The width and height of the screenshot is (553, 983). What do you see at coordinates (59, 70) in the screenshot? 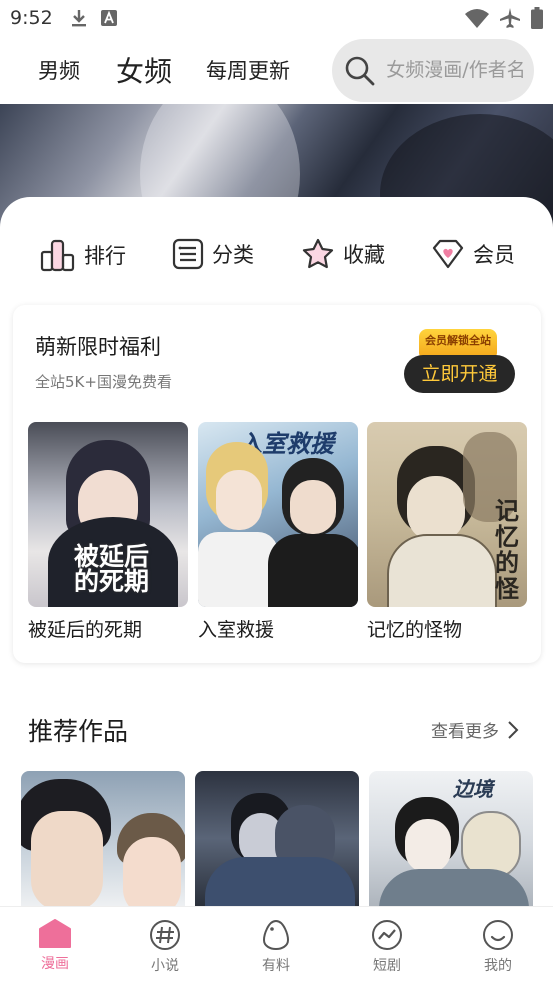
I see `tab-male: 男频` at bounding box center [59, 70].